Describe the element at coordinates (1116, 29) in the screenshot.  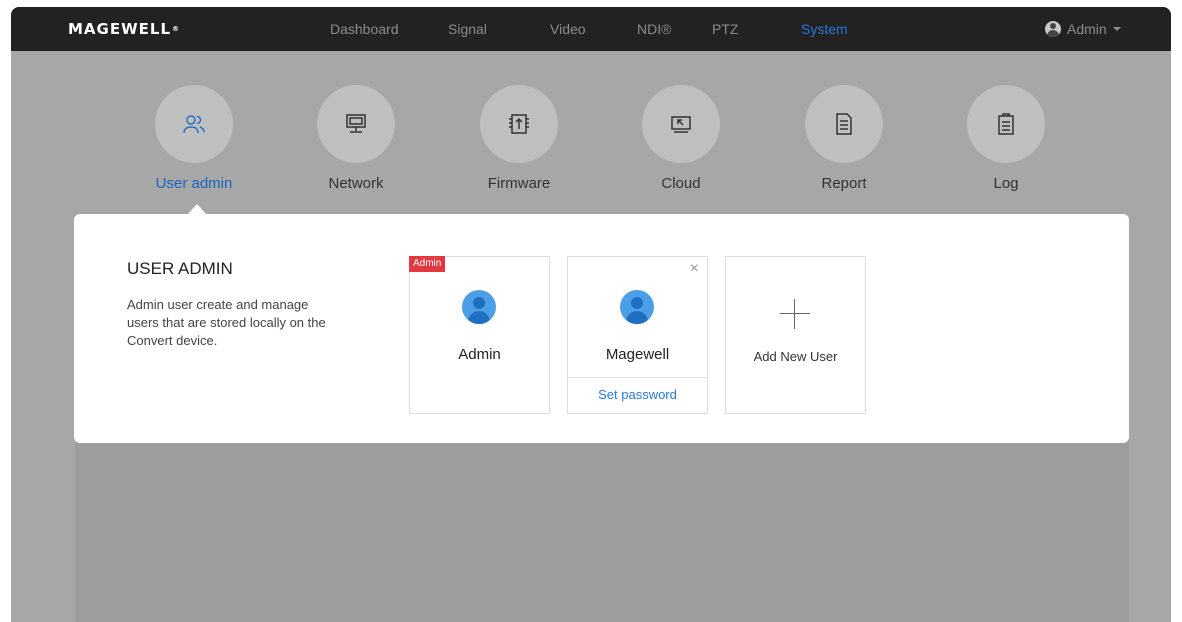
I see `chevron-down-icon` at that location.